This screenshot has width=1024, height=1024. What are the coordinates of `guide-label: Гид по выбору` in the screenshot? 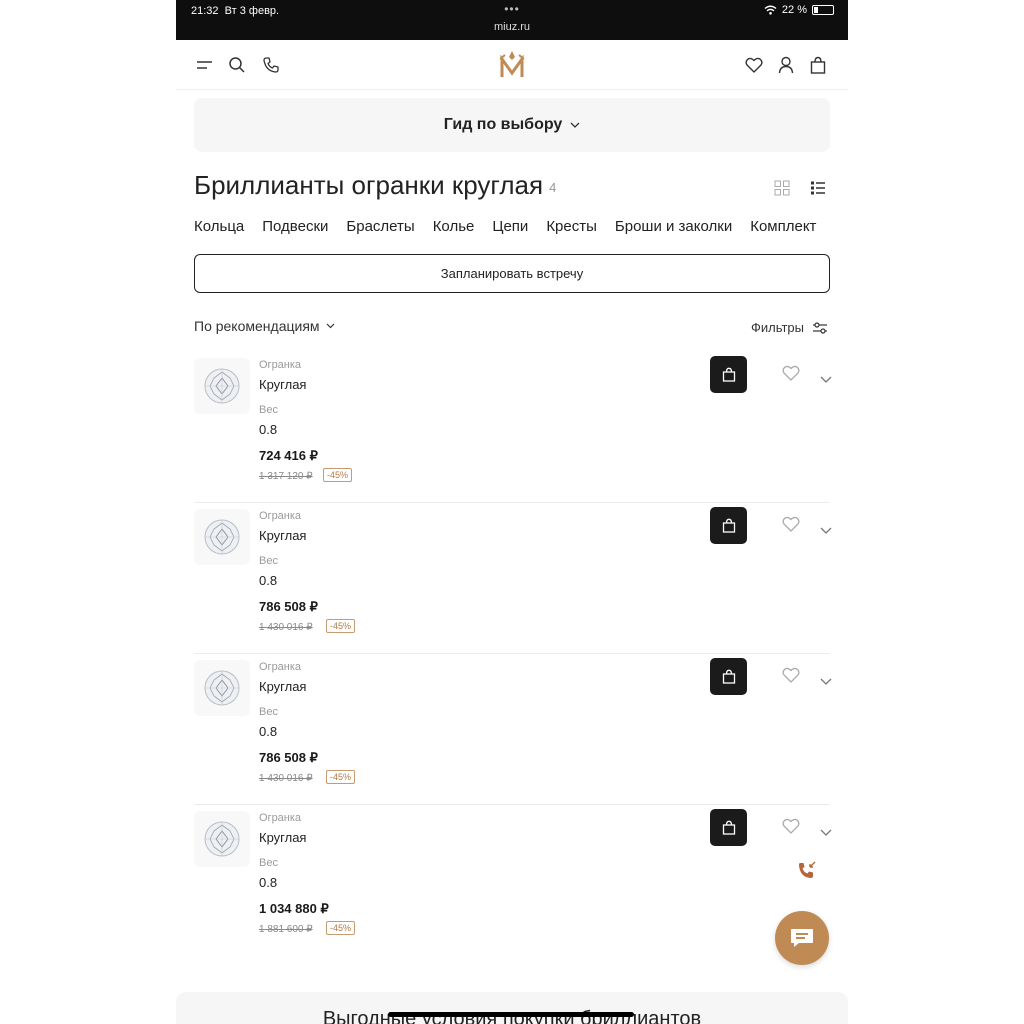 It's located at (503, 124).